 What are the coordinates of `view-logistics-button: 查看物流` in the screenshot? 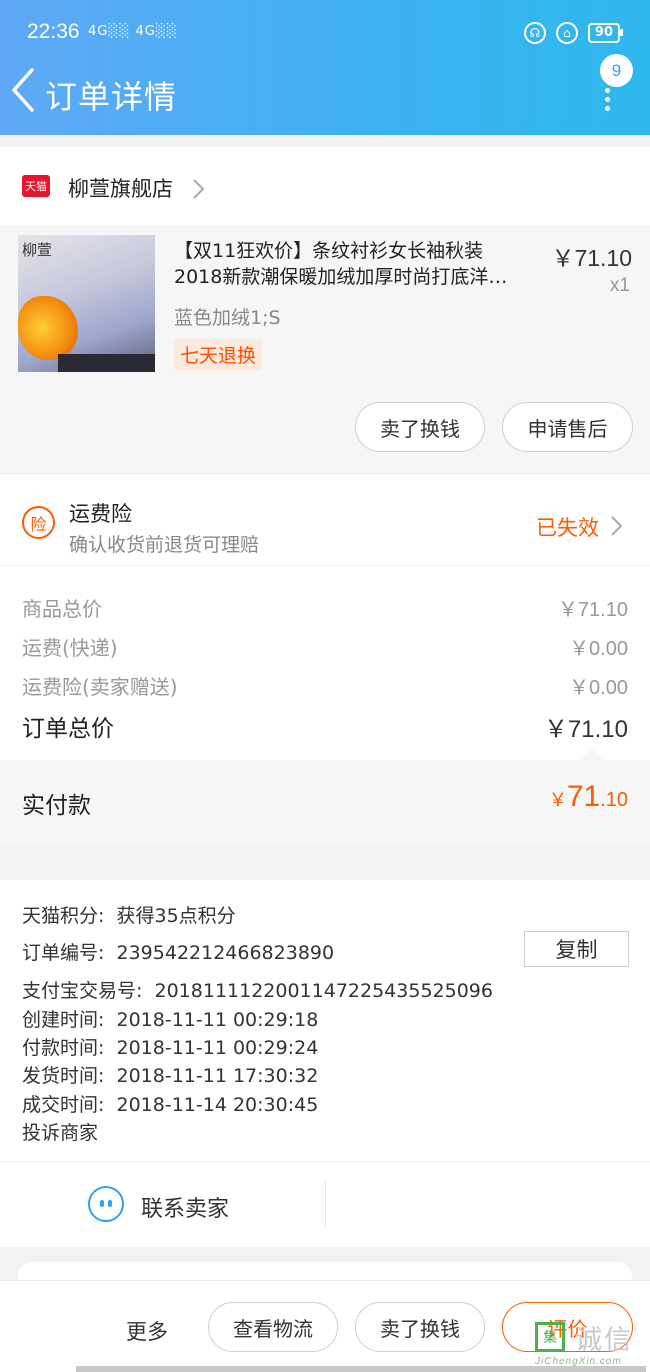 It's located at (273, 1327).